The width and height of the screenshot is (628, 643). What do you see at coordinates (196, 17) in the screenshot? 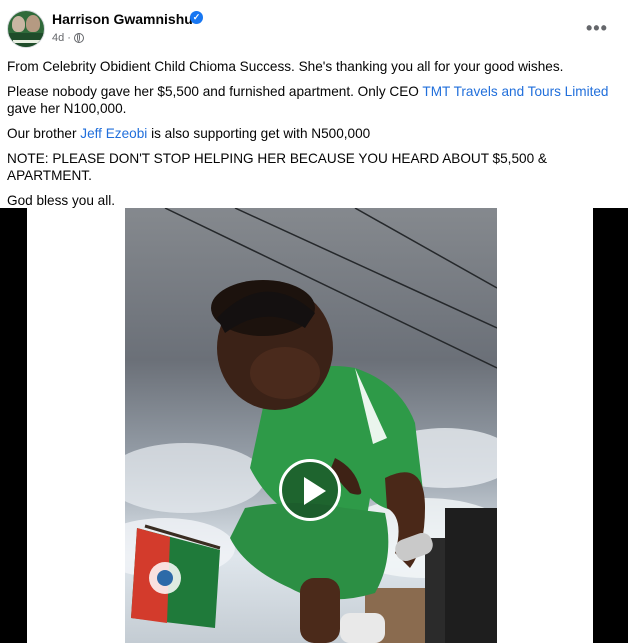
I see `verified-badge-icon: ✓` at bounding box center [196, 17].